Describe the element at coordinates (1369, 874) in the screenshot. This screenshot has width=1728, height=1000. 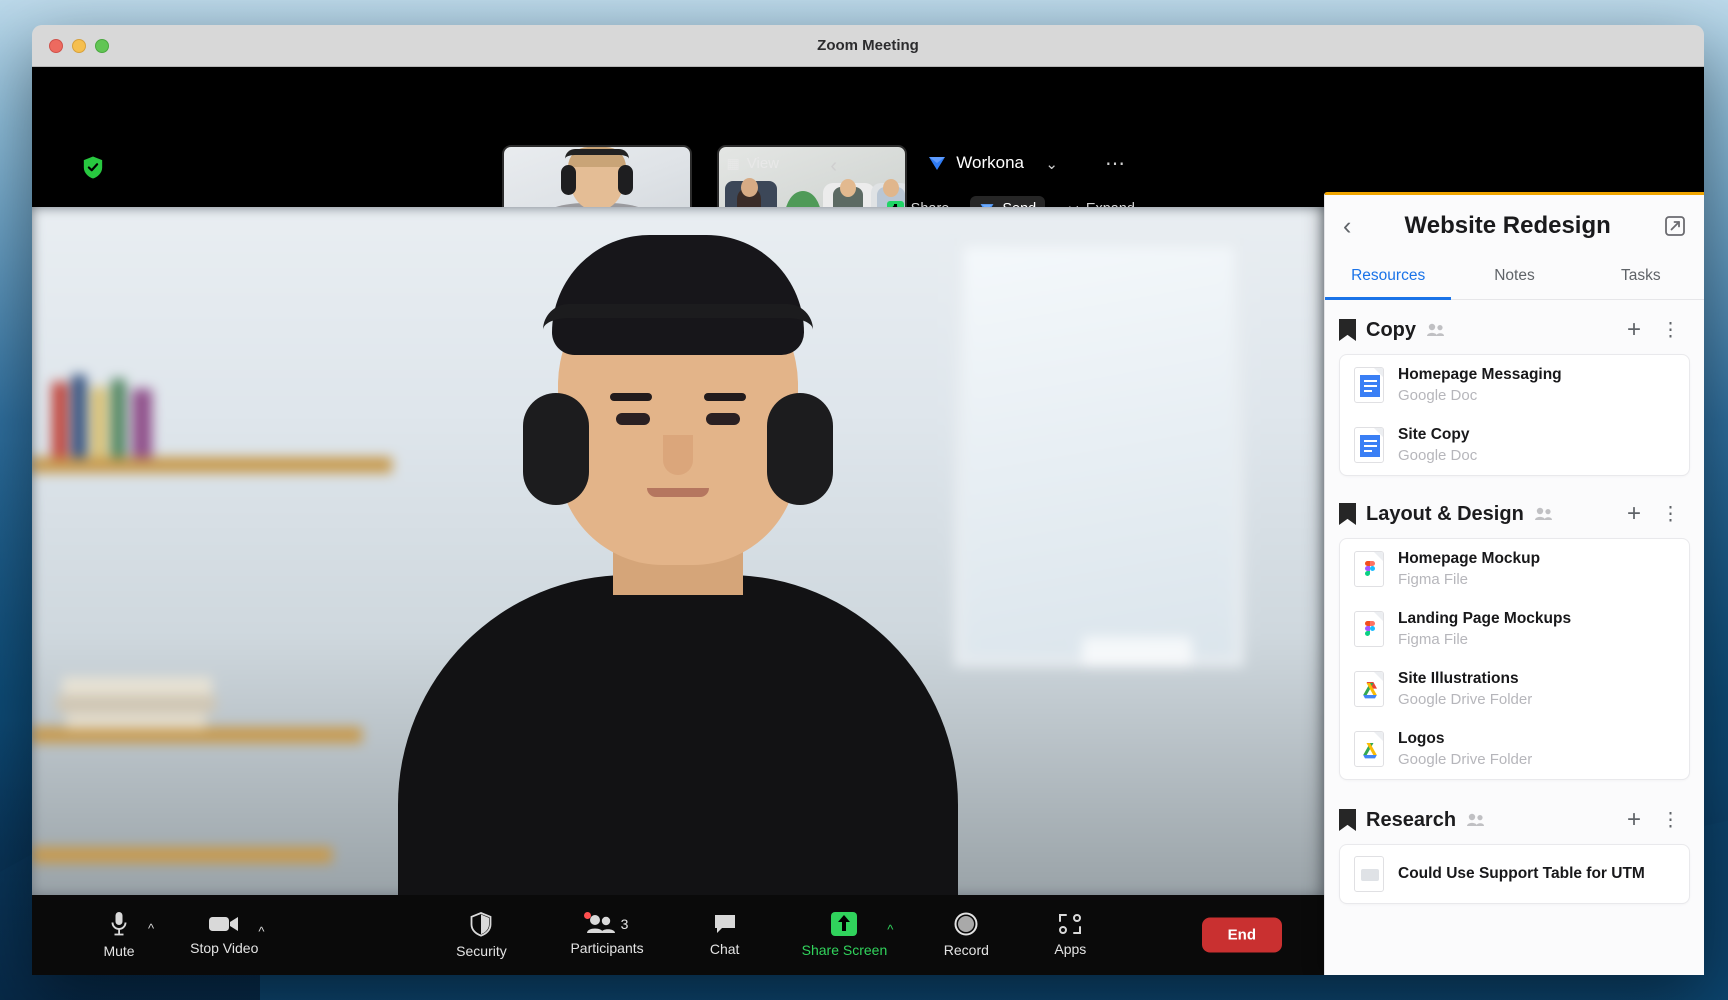
I see `link-icon` at that location.